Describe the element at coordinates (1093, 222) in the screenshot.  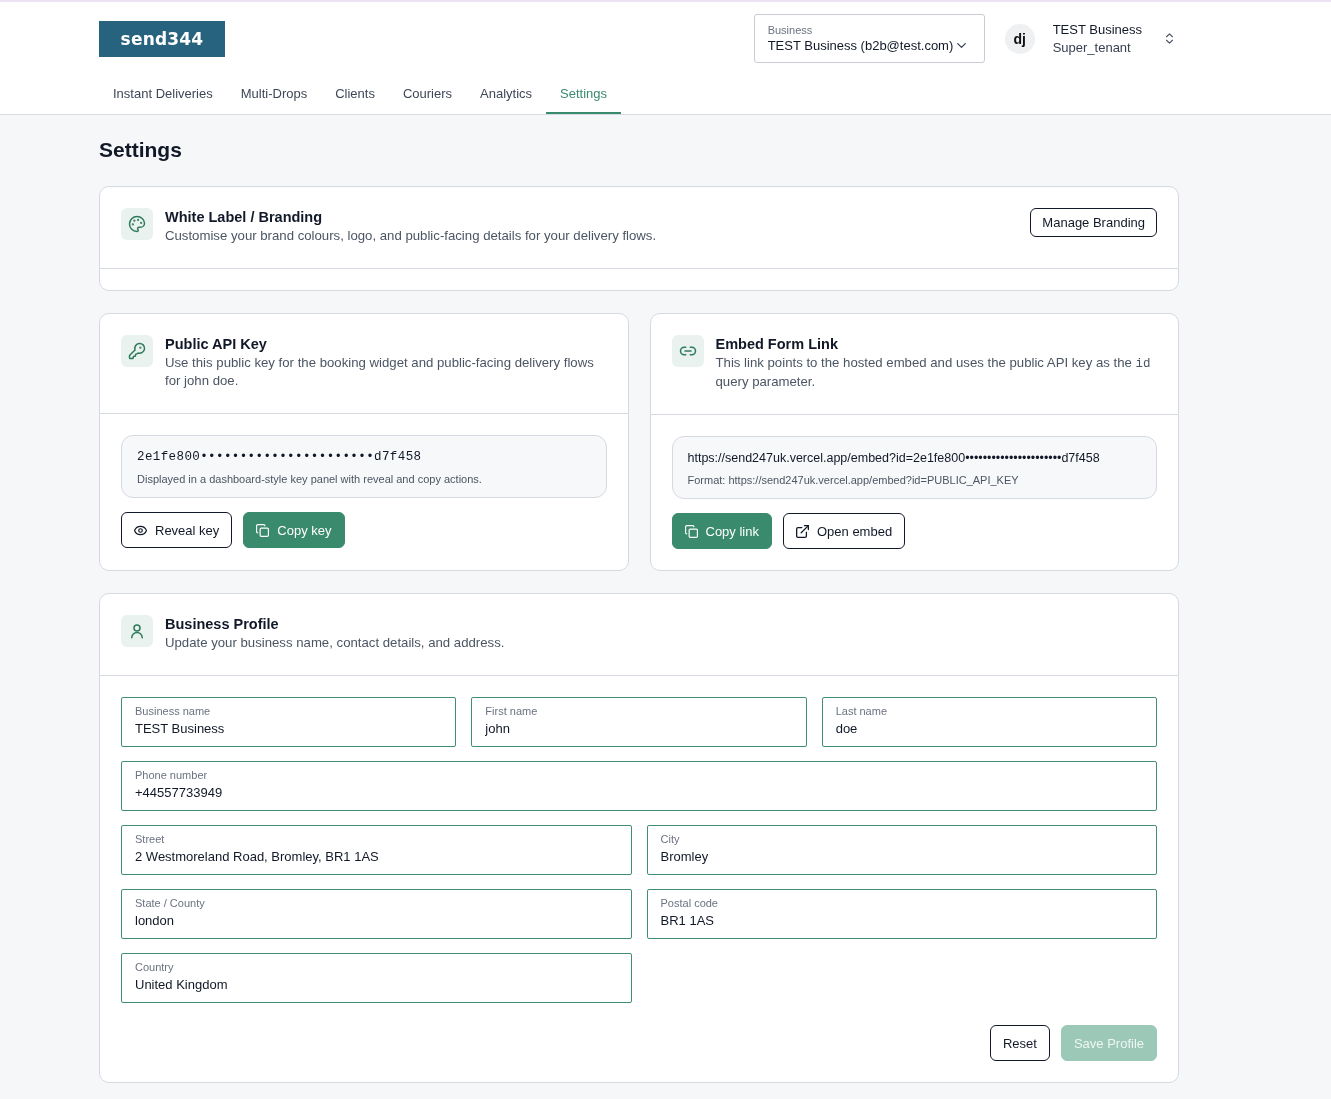
I see `manage-branding-button: Manage Branding` at that location.